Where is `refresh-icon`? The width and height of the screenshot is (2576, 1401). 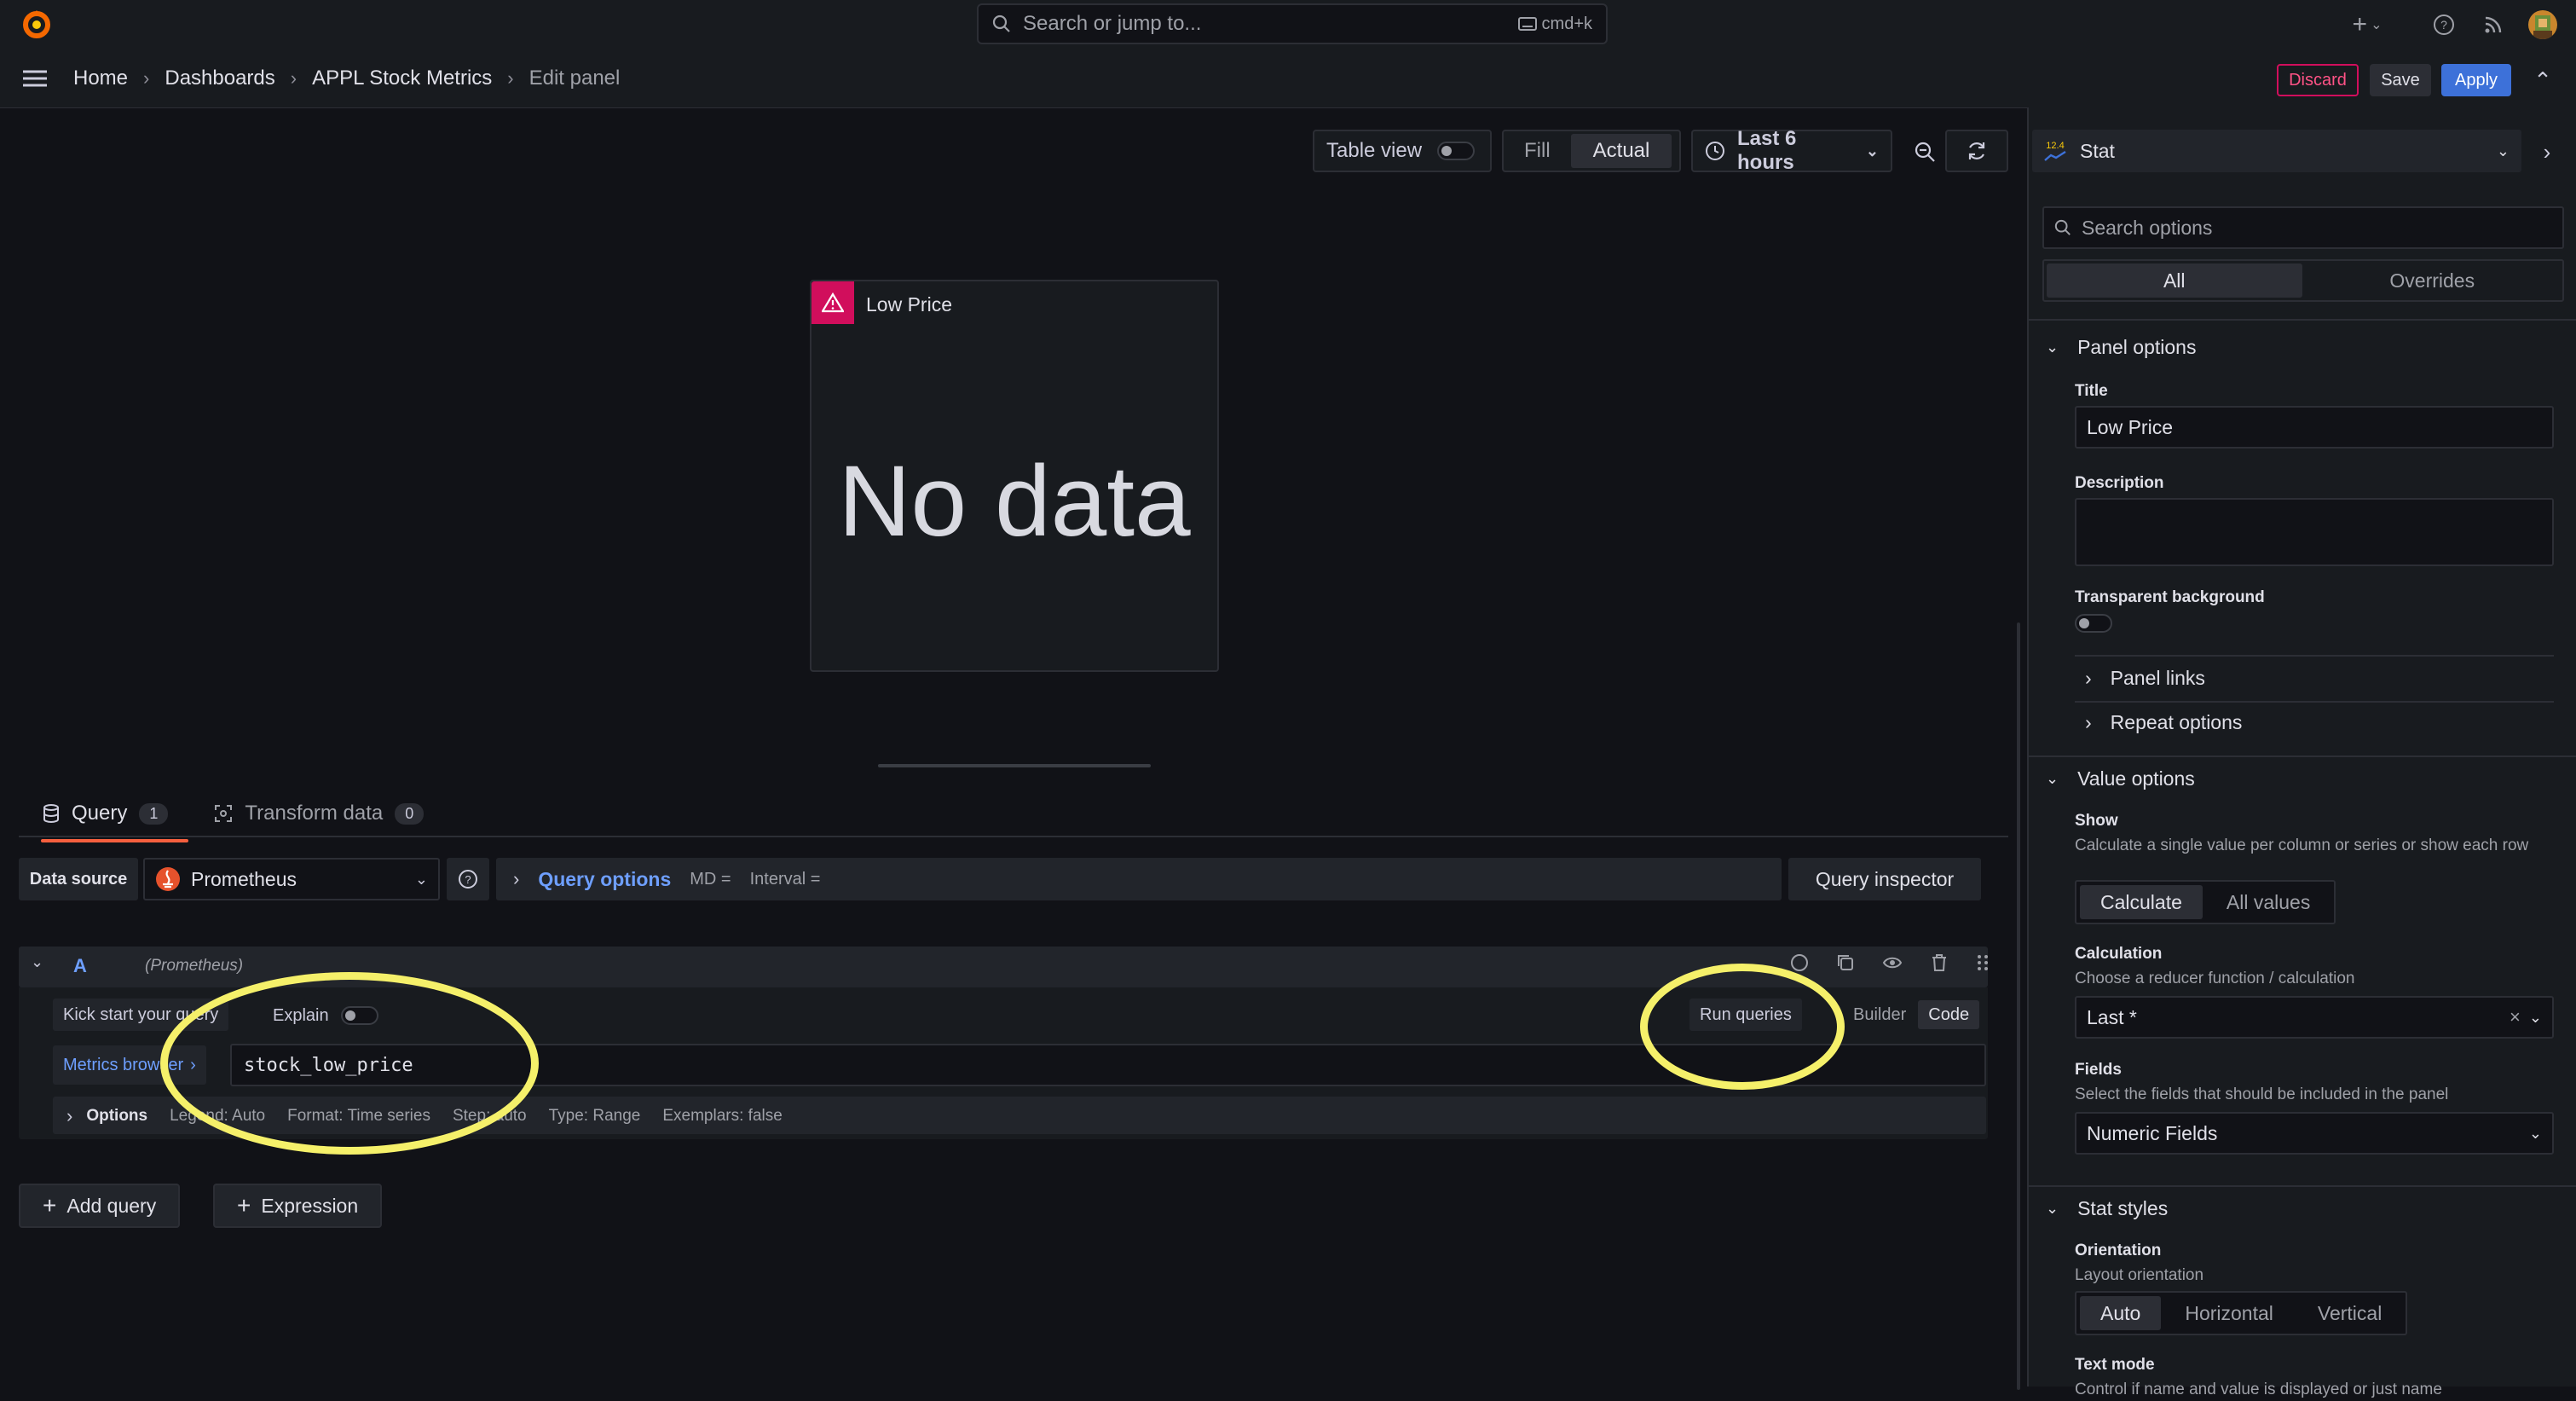
refresh-icon is located at coordinates (1977, 151).